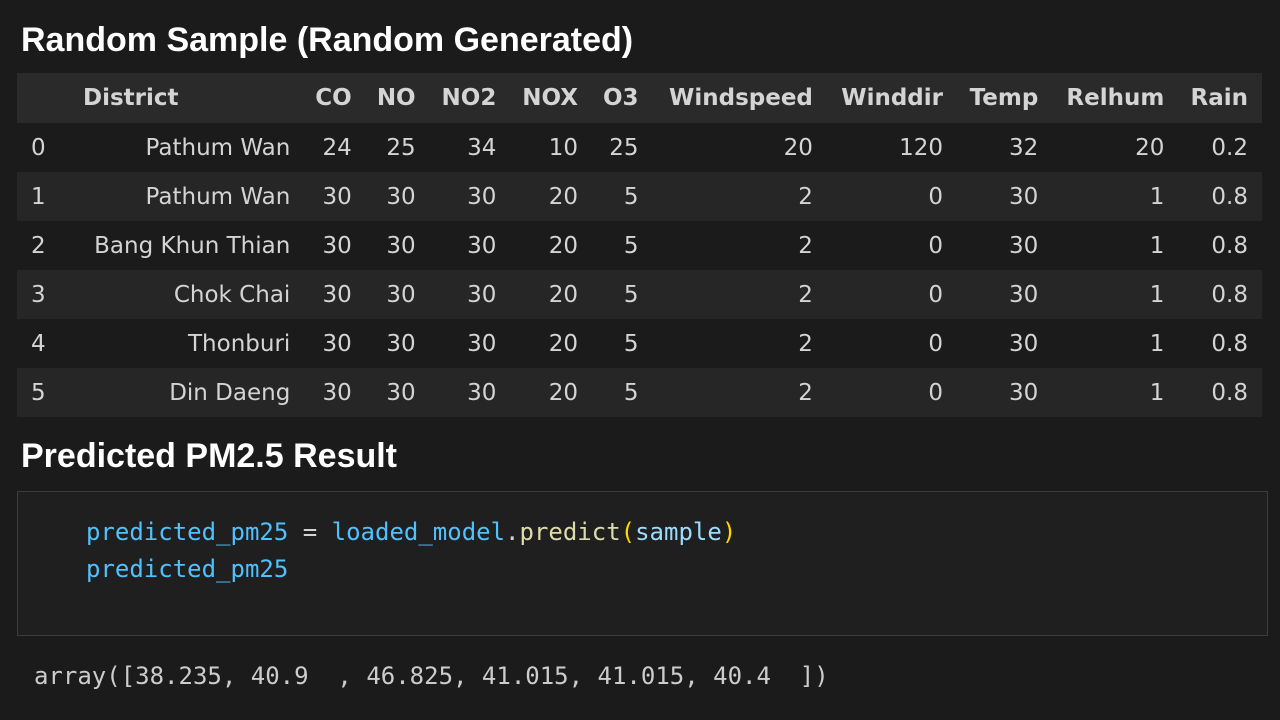  Describe the element at coordinates (239, 343) in the screenshot. I see `table-cell: Thonburi` at that location.